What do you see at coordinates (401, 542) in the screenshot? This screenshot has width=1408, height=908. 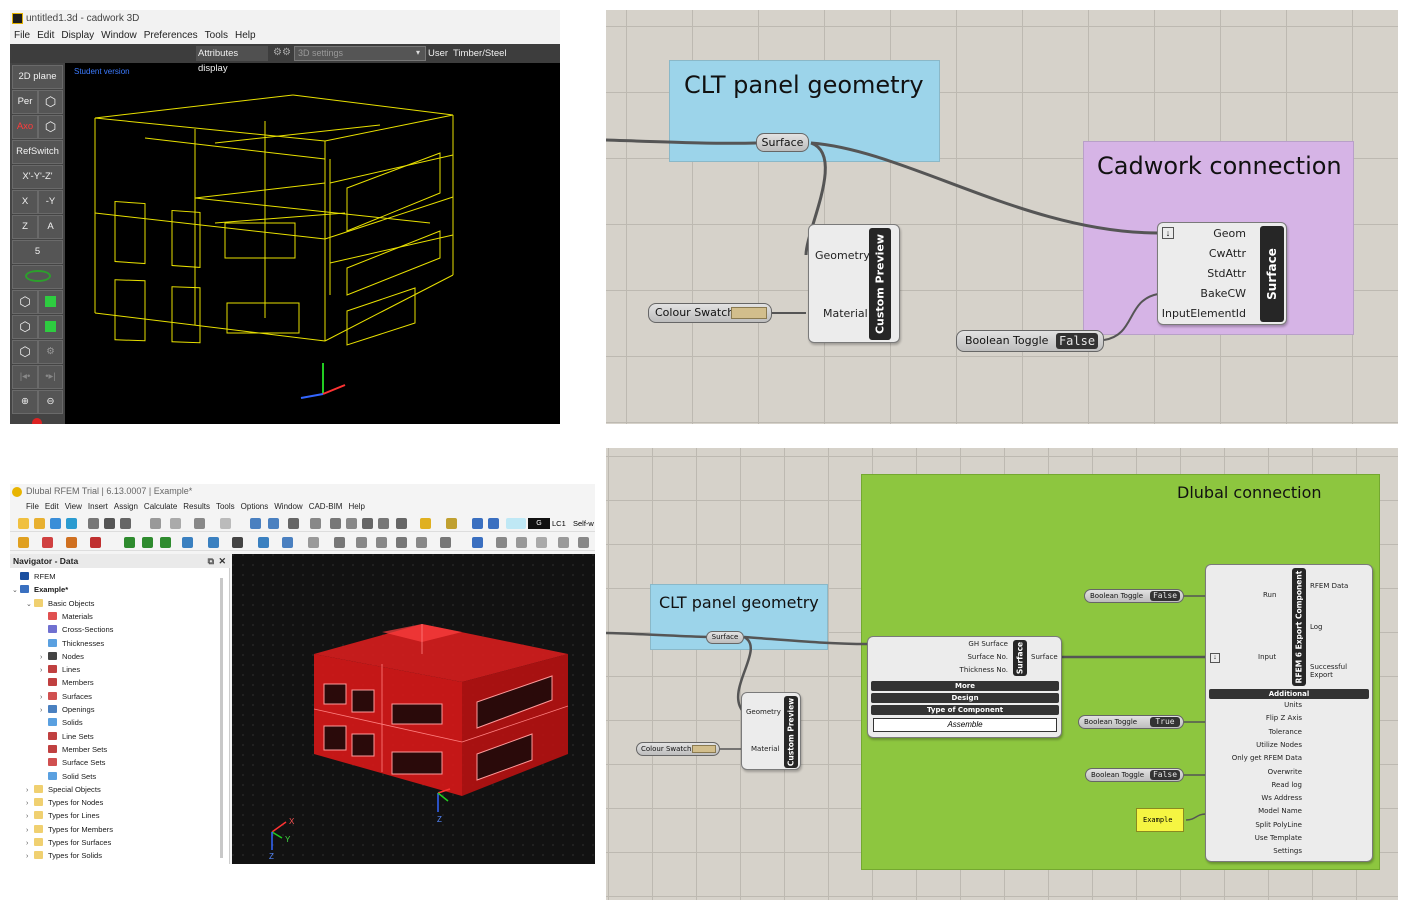 I see `dim-tool-icon` at bounding box center [401, 542].